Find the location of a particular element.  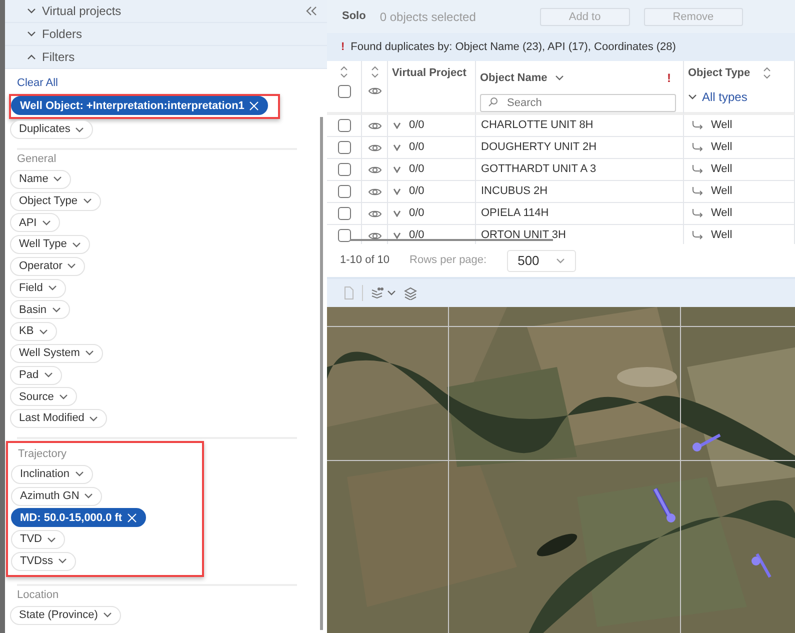

warning-icon: ! is located at coordinates (343, 47).